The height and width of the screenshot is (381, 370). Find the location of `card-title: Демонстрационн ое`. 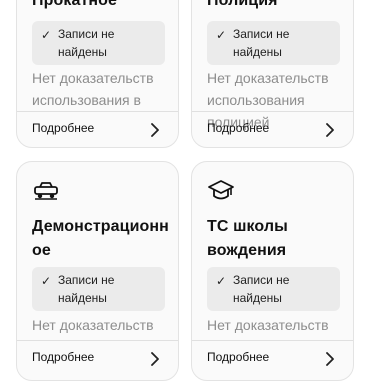

card-title: Демонстрационн ое is located at coordinates (100, 238).